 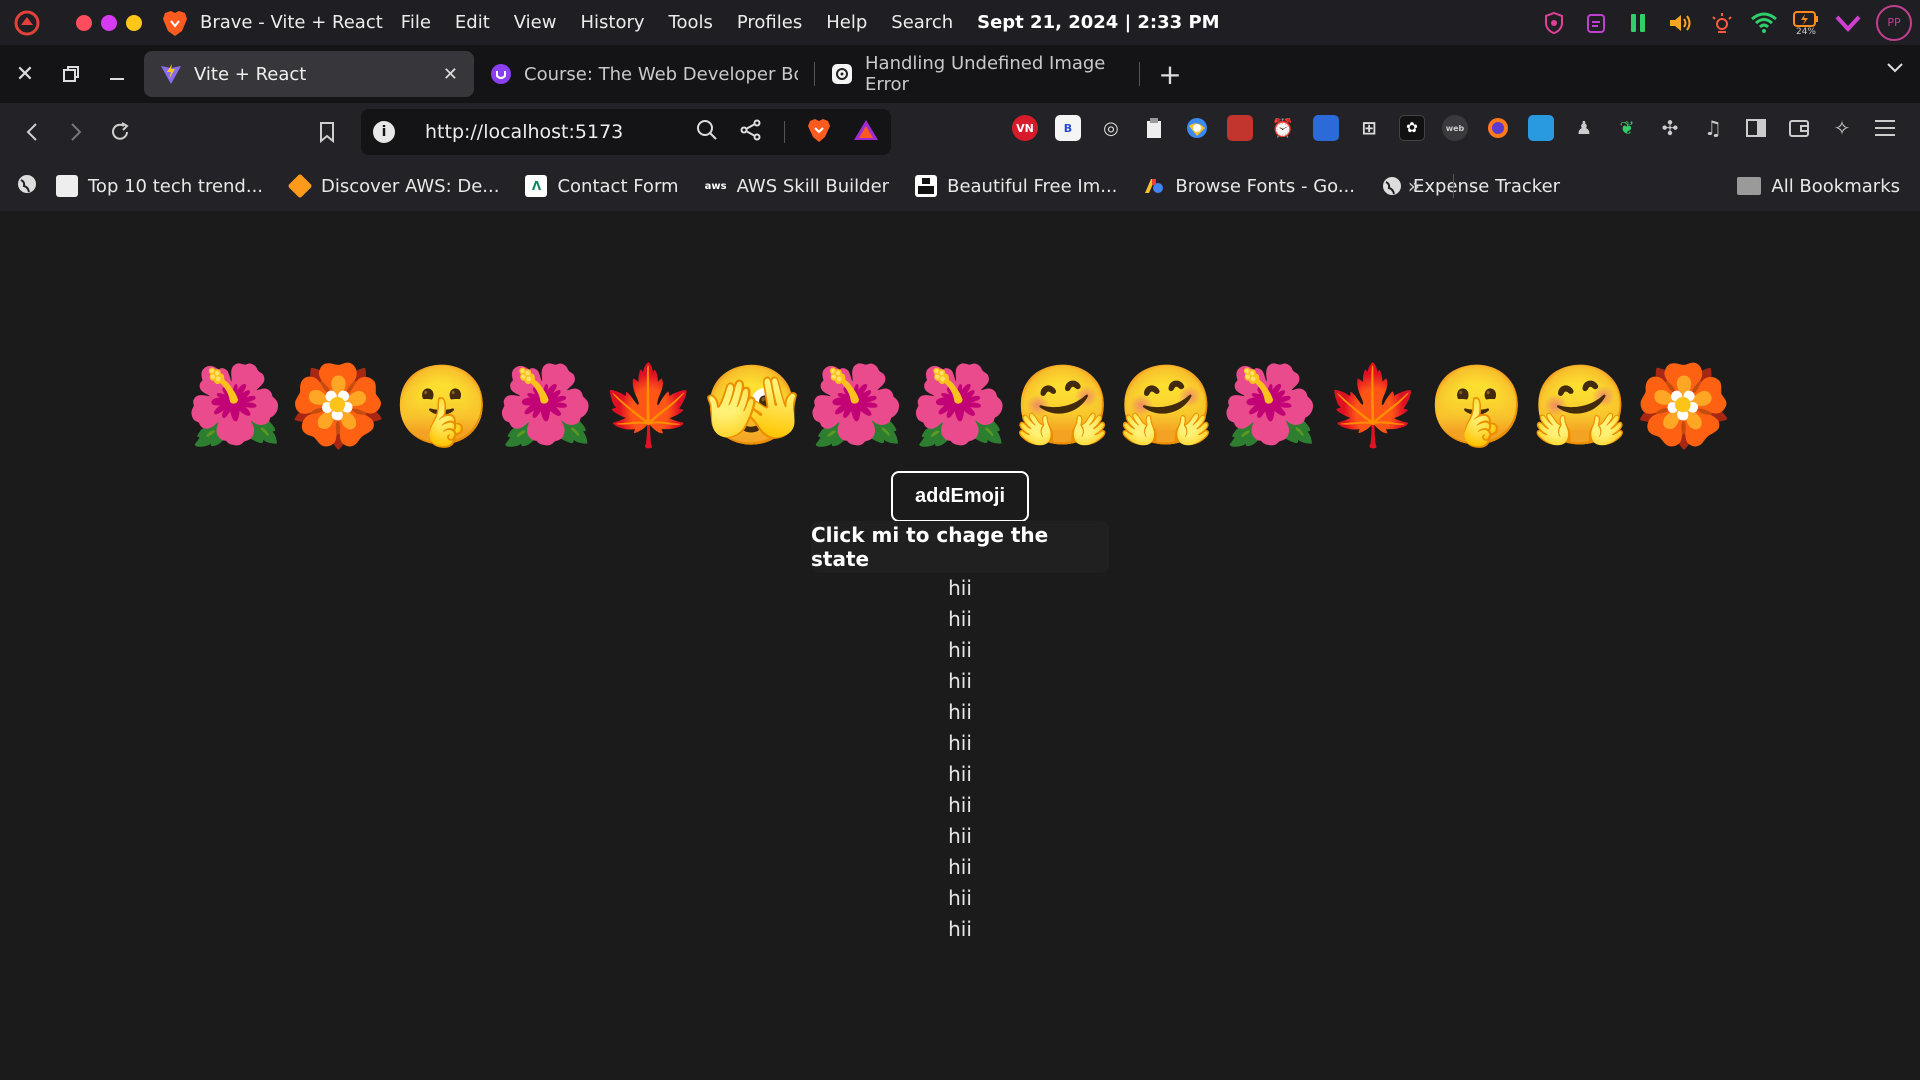 I want to click on zoom-icon, so click(x=707, y=132).